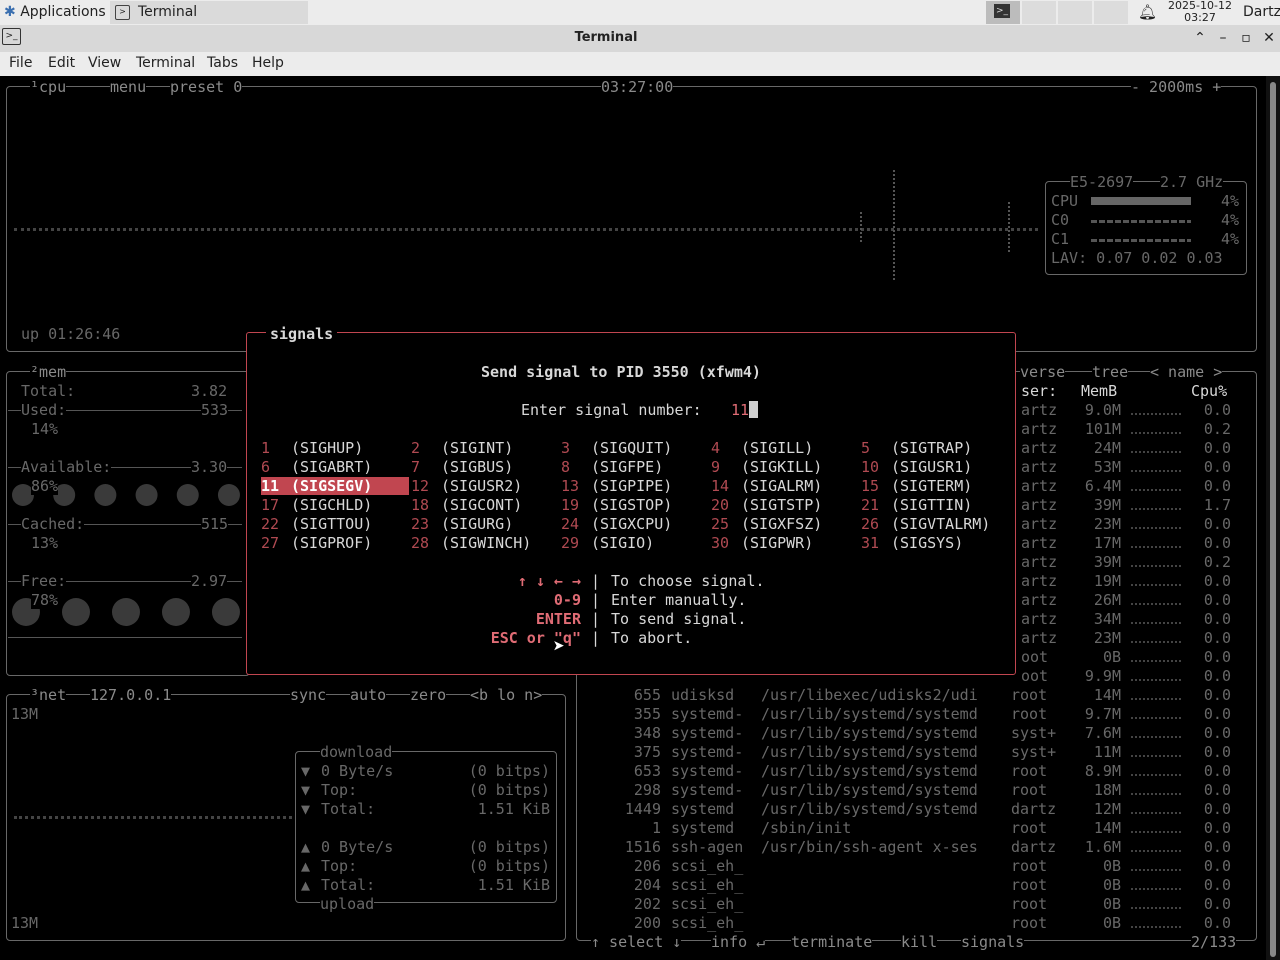  I want to click on proc-row-mem: 34M, so click(1091, 619).